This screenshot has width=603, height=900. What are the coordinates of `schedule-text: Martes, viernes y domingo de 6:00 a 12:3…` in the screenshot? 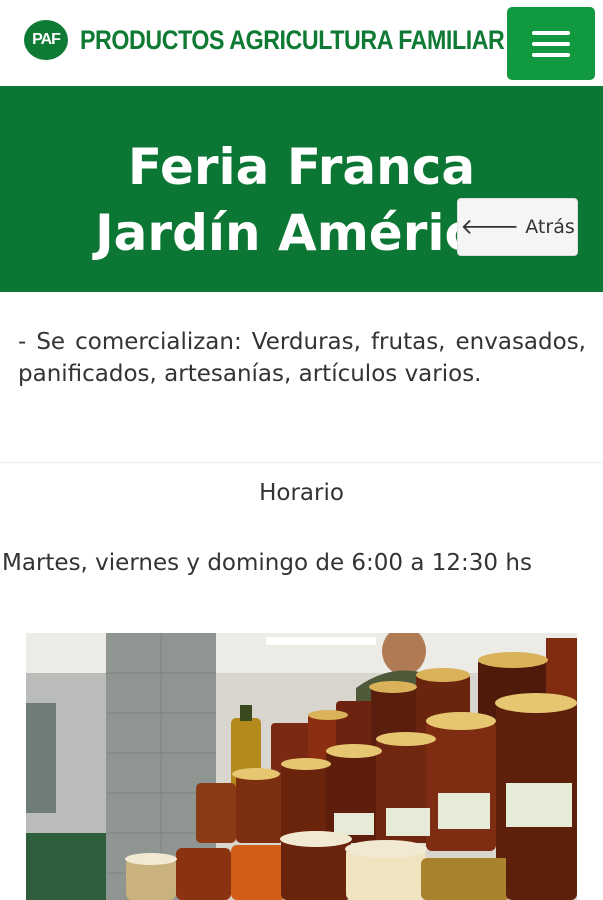 It's located at (267, 563).